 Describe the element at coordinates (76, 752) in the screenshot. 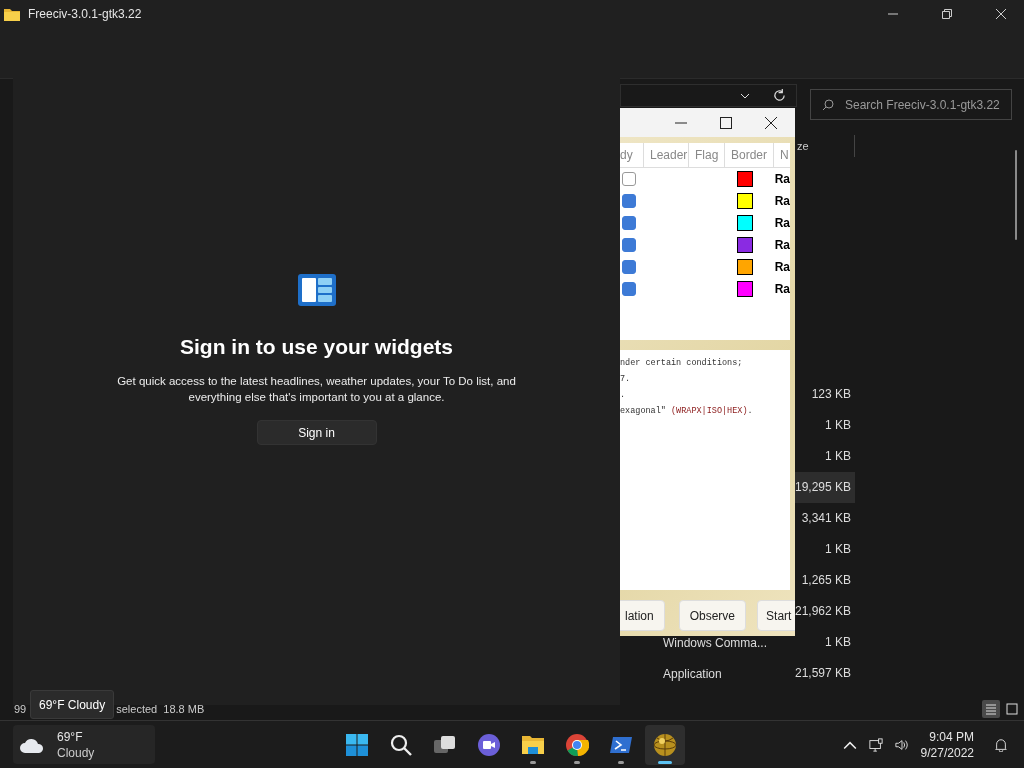

I see `weather-condition: Cloudy` at that location.